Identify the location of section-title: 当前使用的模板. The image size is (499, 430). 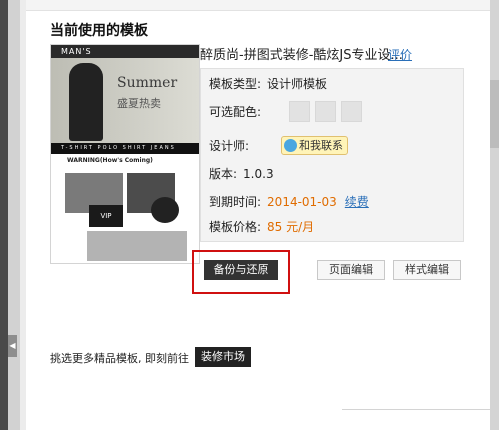
(99, 31).